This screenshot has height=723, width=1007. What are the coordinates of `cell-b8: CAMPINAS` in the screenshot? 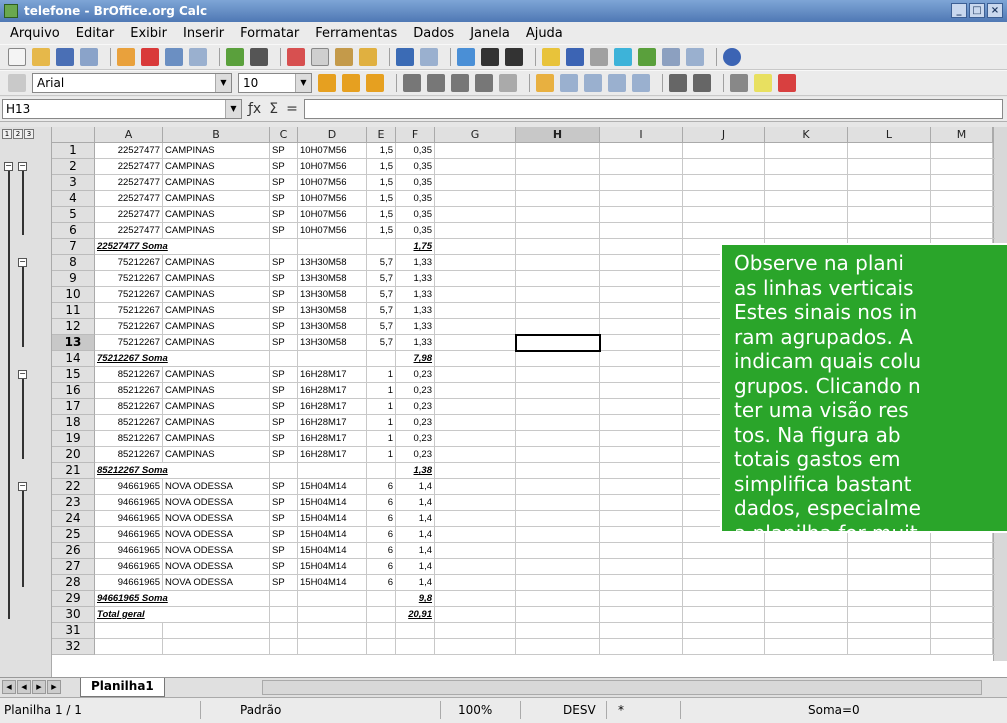 It's located at (216, 263).